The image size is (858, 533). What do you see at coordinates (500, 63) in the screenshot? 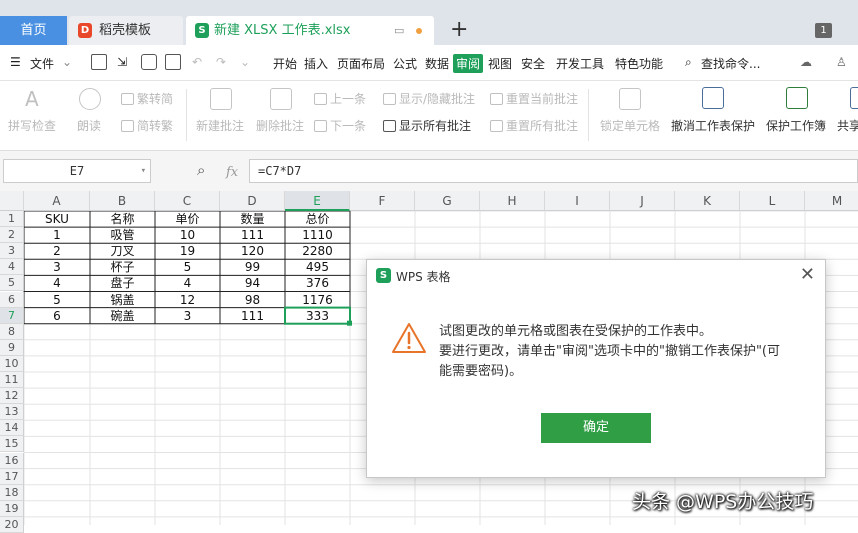
I see `menu-view: 视图` at bounding box center [500, 63].